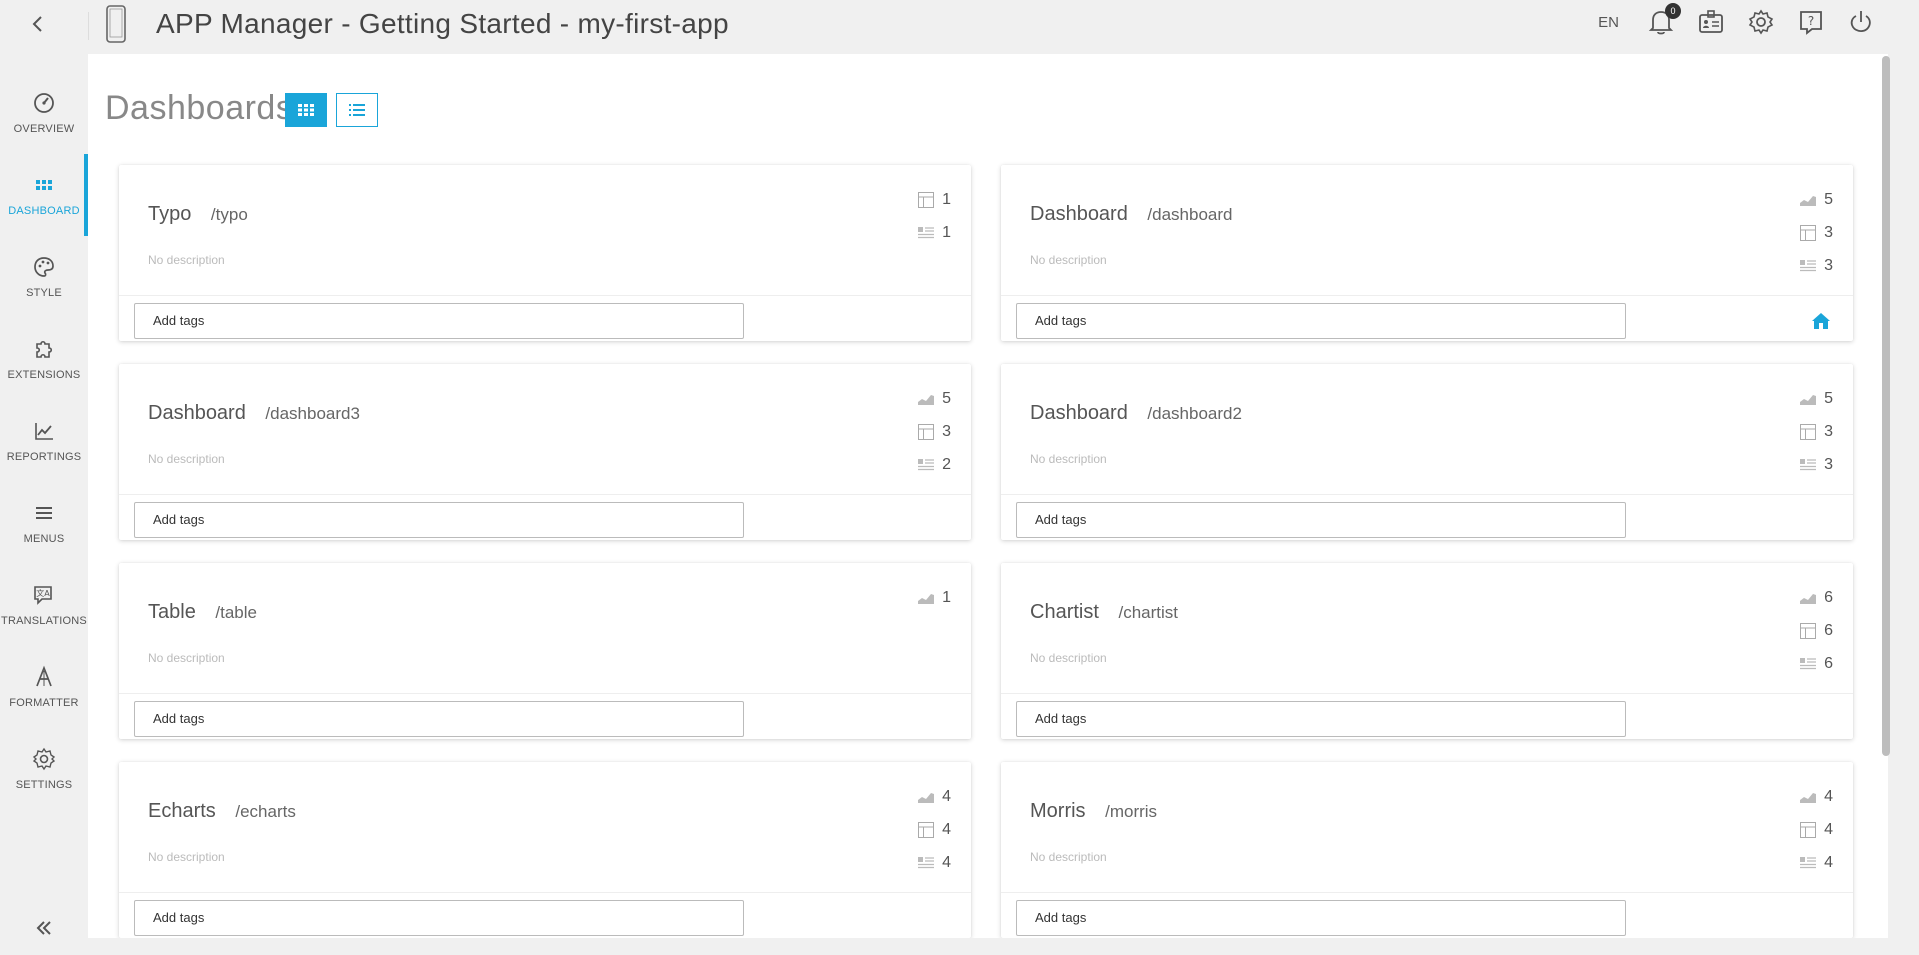  What do you see at coordinates (44, 769) in the screenshot?
I see `sidebar-item-settings: SETTINGS` at bounding box center [44, 769].